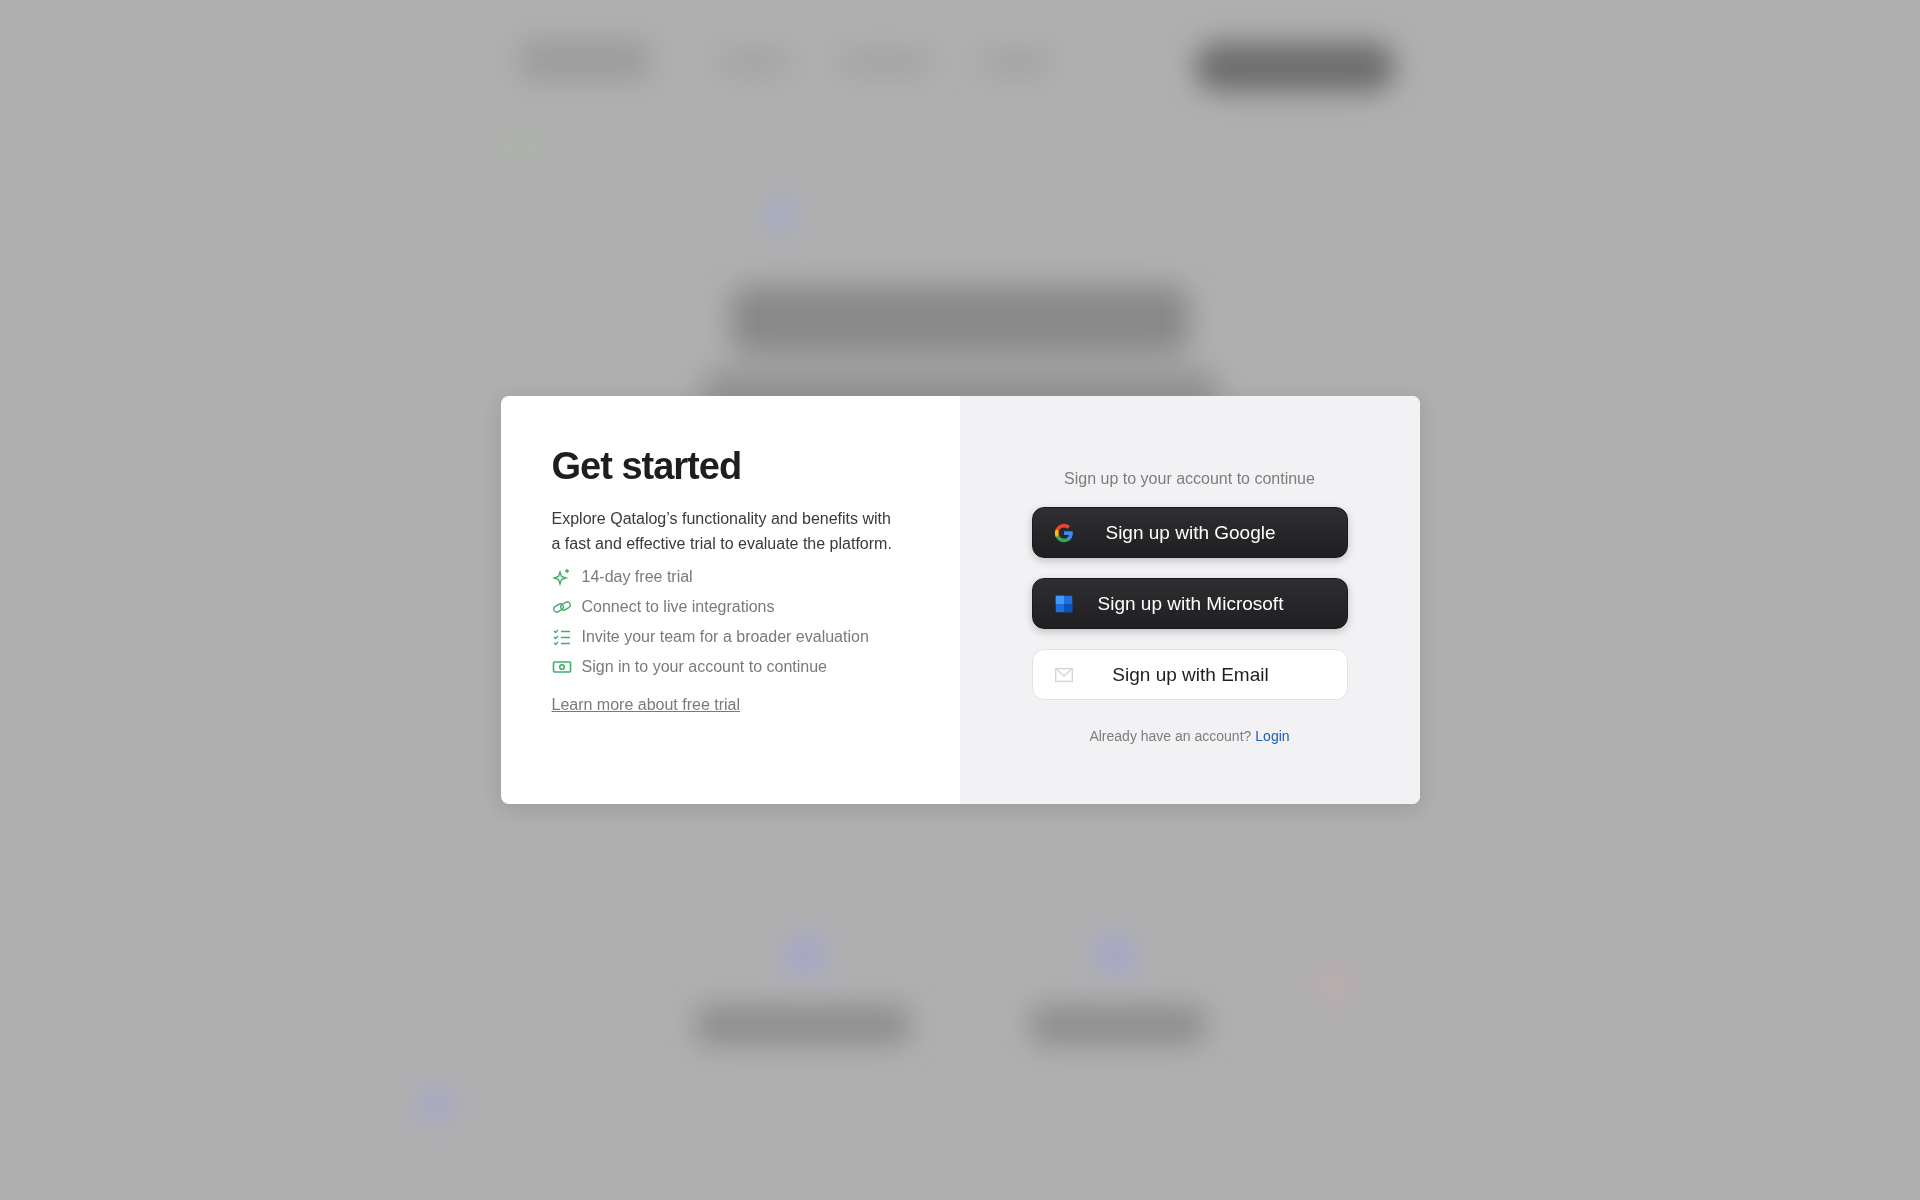  I want to click on feature-text: Connect to live integrations, so click(678, 607).